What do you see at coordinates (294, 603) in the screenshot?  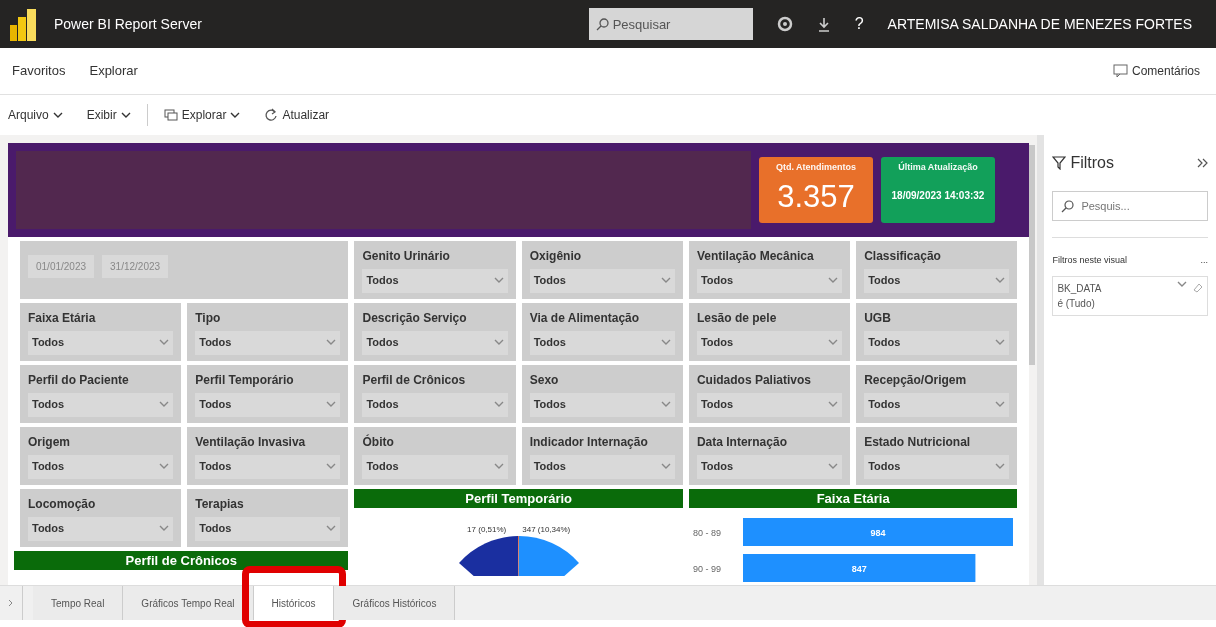 I see `page-tab: Históricos` at bounding box center [294, 603].